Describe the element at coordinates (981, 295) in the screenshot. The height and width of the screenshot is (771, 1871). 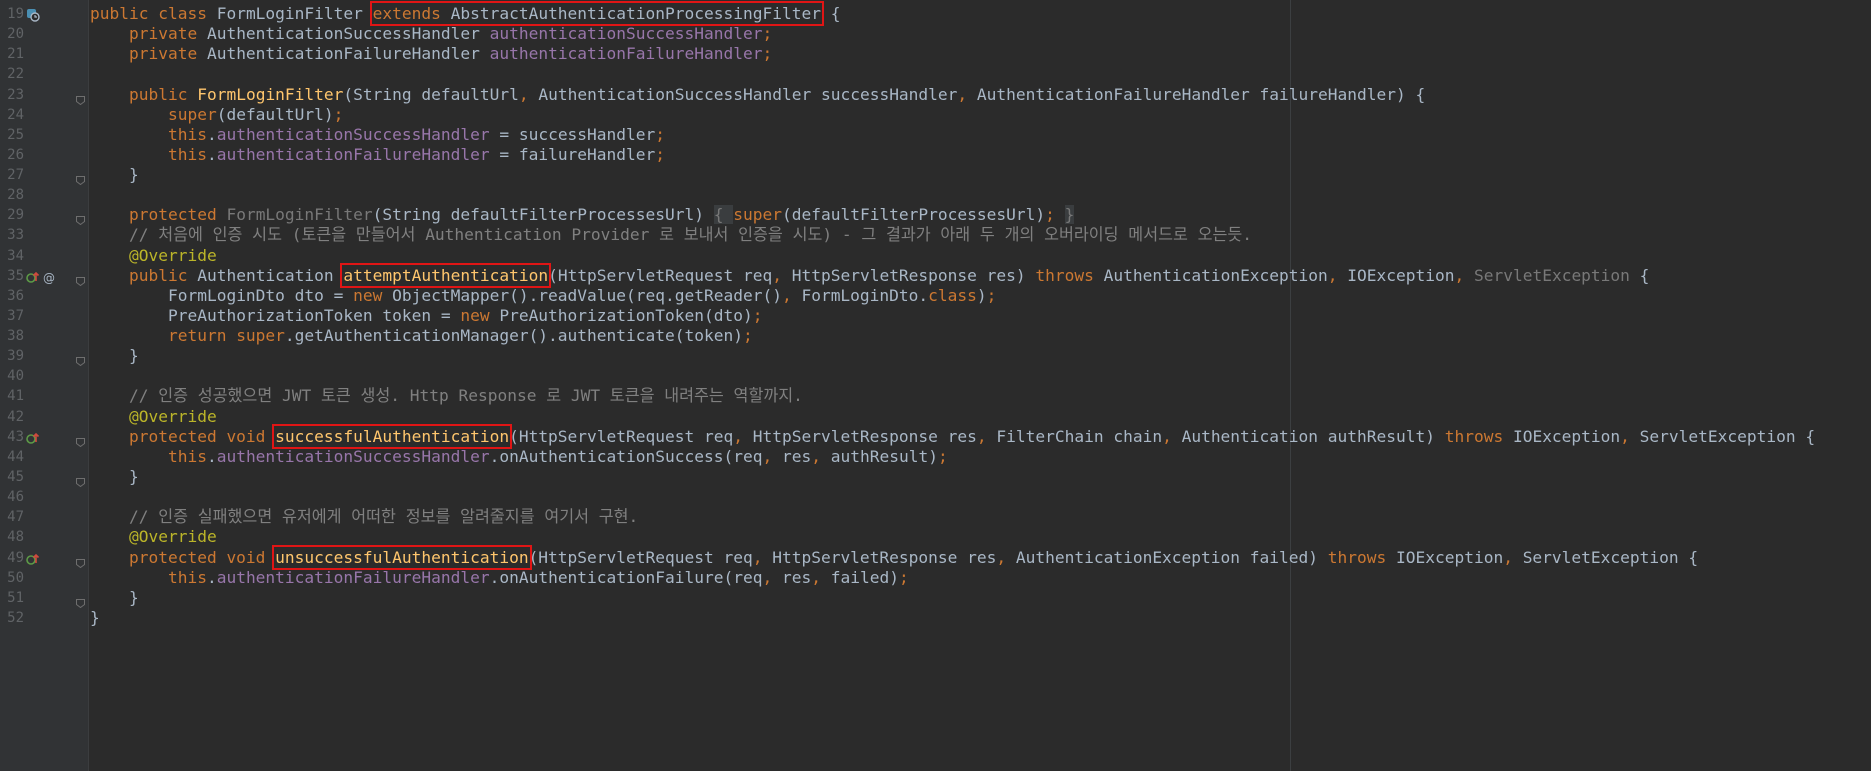
I see `code-token: )` at that location.